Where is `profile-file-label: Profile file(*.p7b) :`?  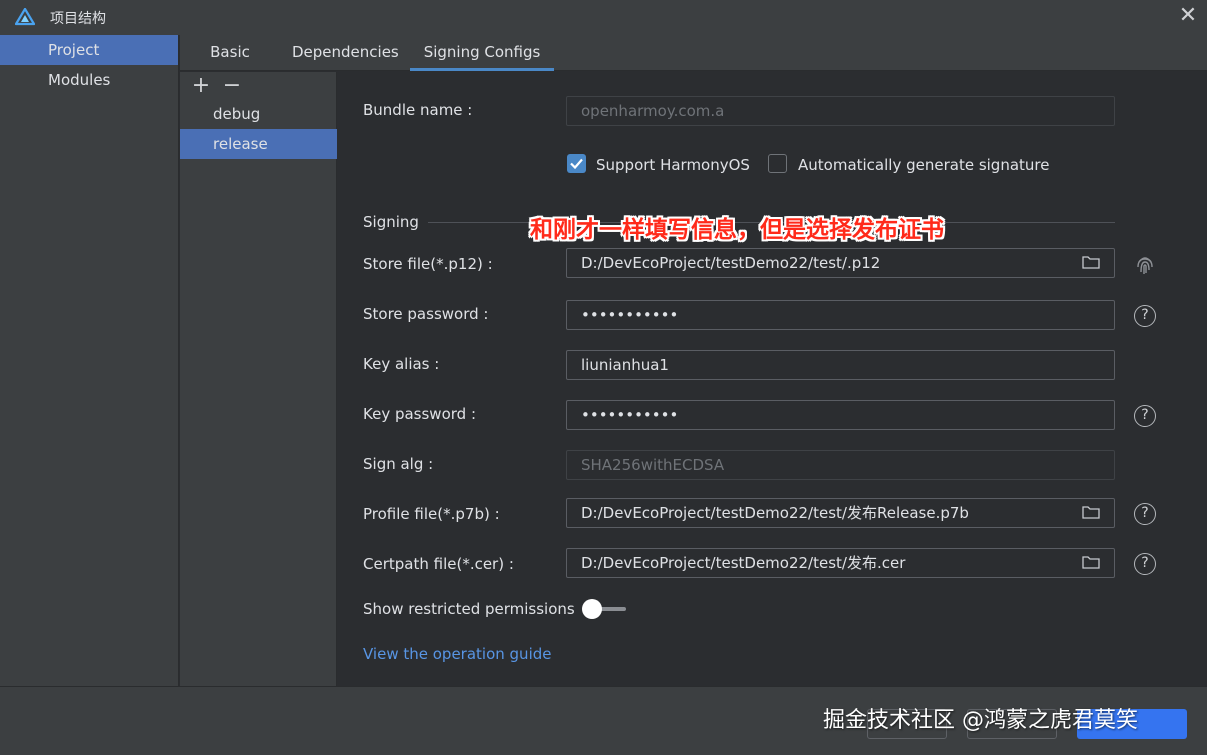
profile-file-label: Profile file(*.p7b) : is located at coordinates (431, 514).